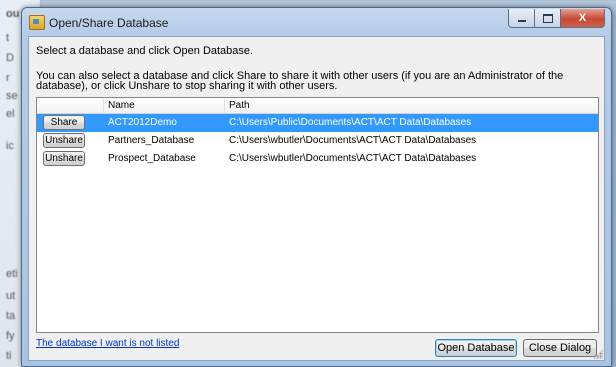 The image size is (616, 367). Describe the element at coordinates (10, 58) in the screenshot. I see `background-text: D` at that location.